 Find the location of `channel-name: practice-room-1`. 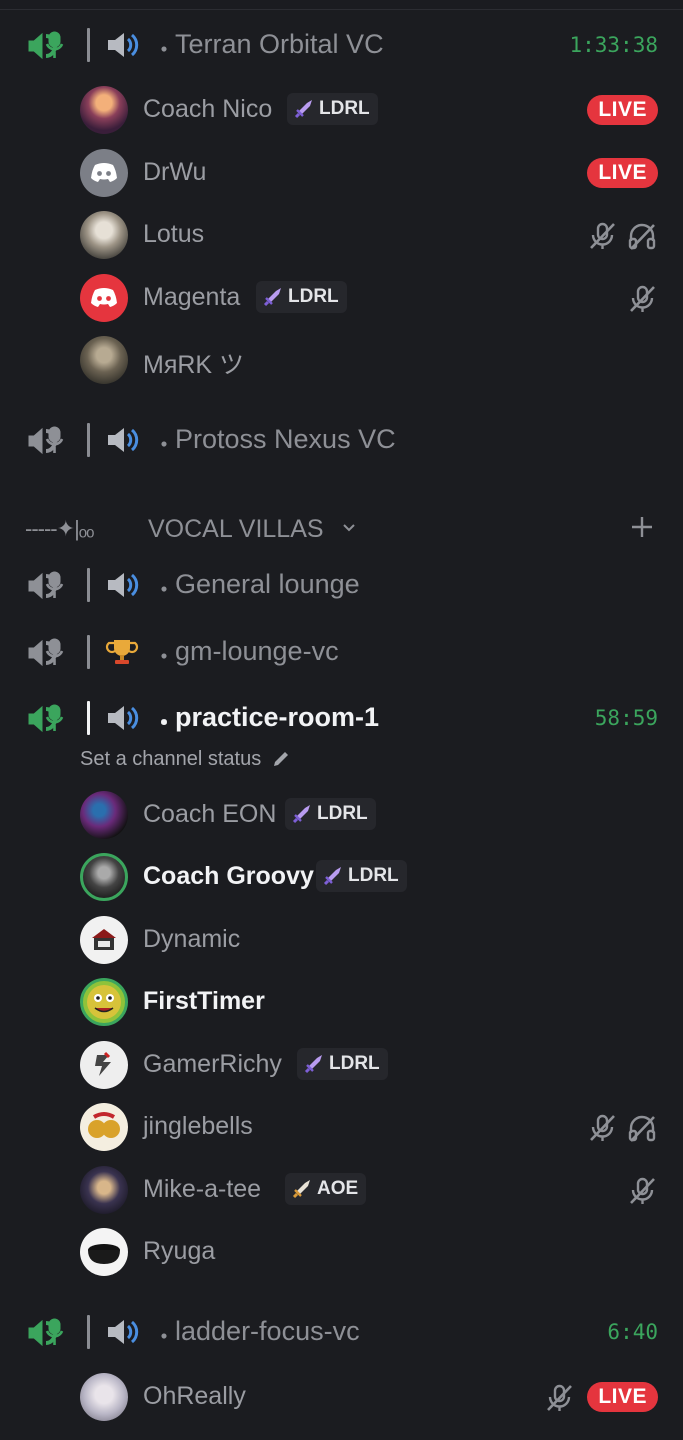

channel-name: practice-room-1 is located at coordinates (277, 717).